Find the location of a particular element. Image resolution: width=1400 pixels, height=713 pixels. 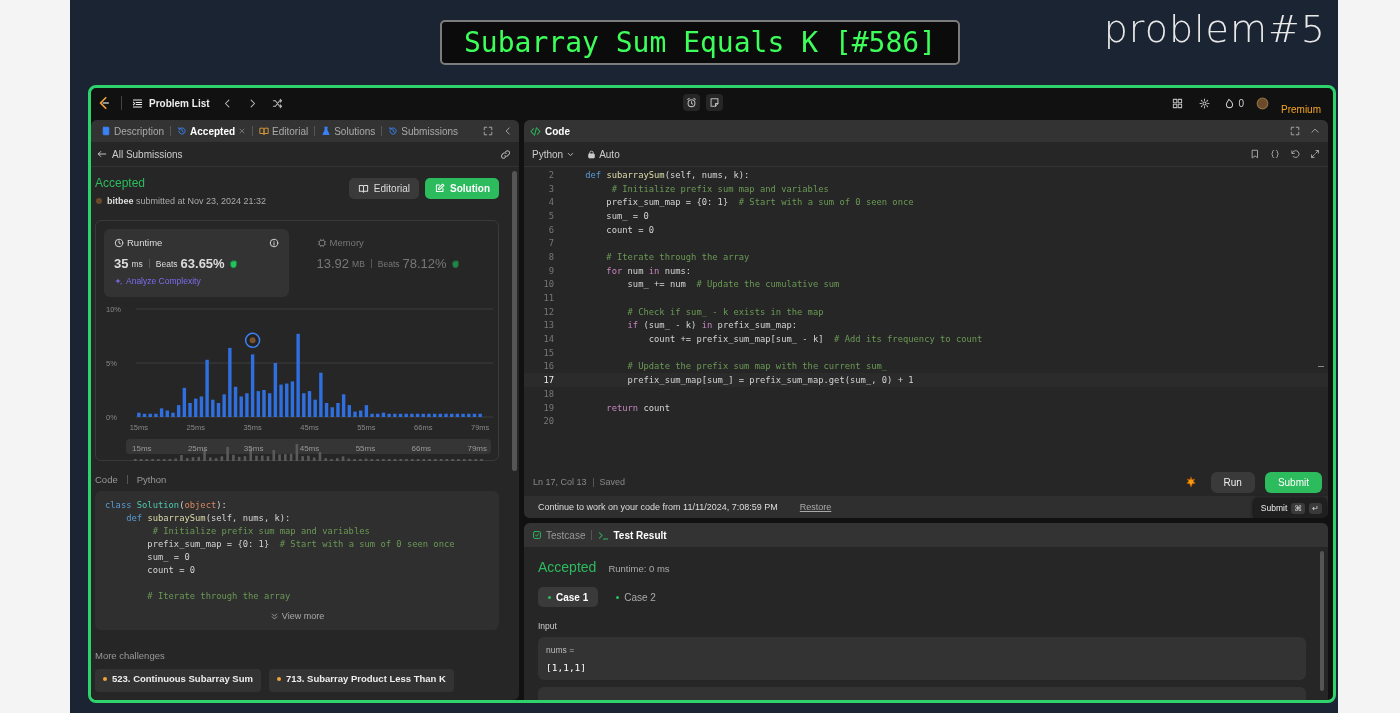

challenge-chip: 713. Subarray Product Less Than K is located at coordinates (361, 680).